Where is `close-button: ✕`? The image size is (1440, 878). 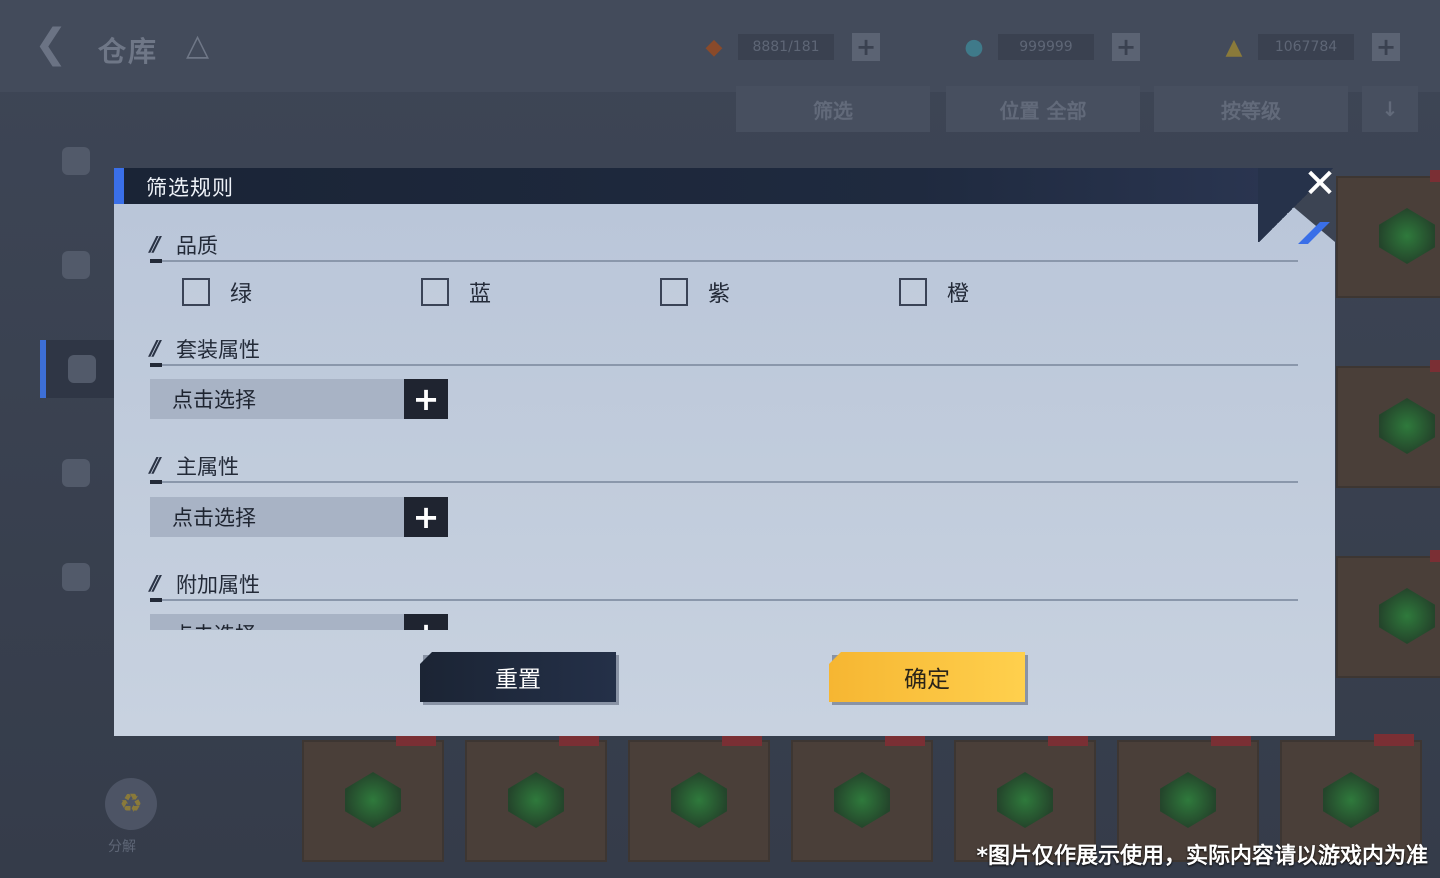 close-button: ✕ is located at coordinates (1320, 184).